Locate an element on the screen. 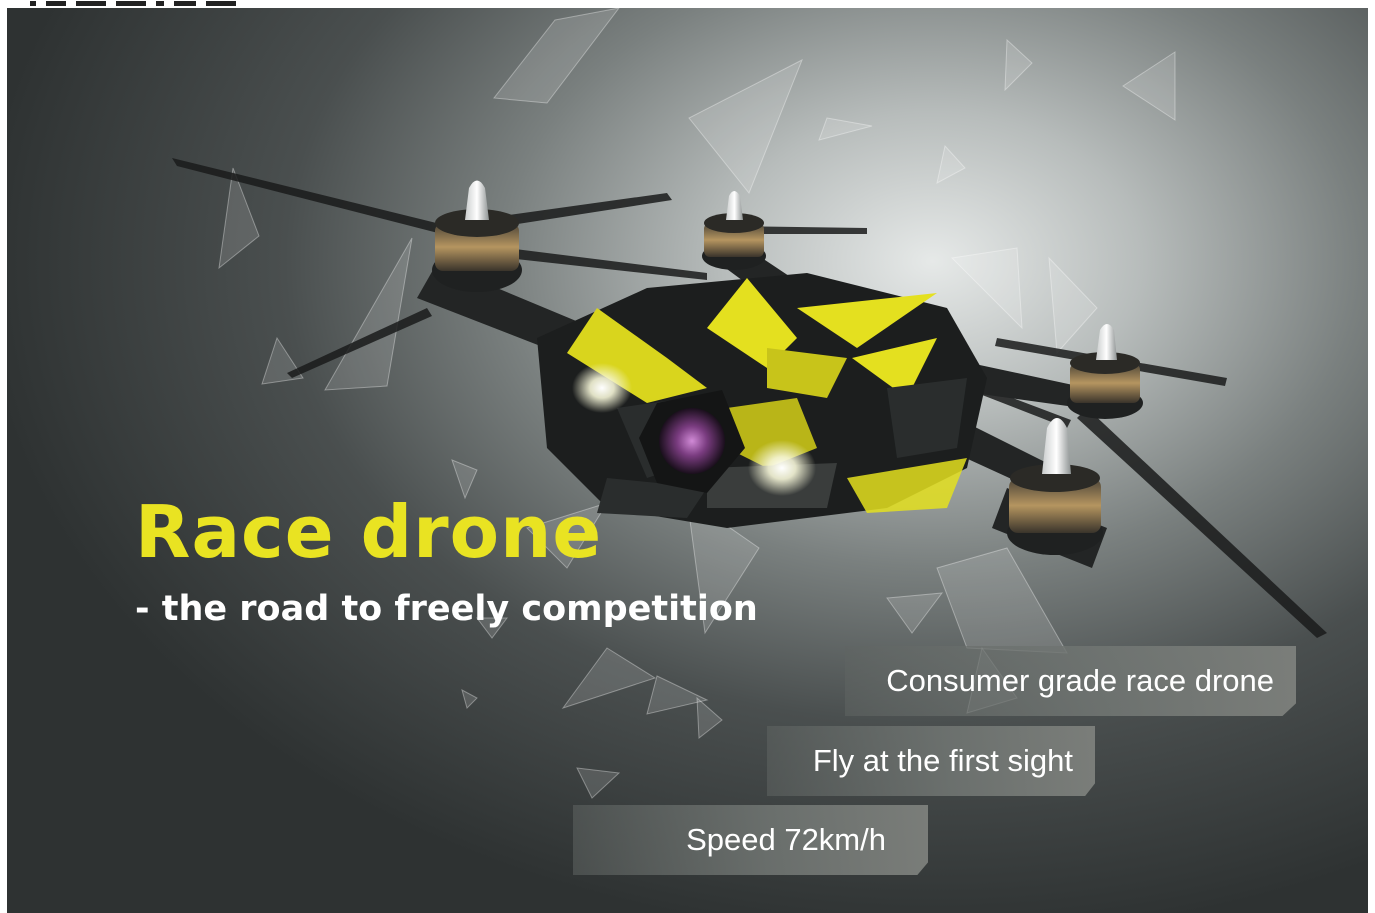  top-caption-glyphs is located at coordinates (133, 3).